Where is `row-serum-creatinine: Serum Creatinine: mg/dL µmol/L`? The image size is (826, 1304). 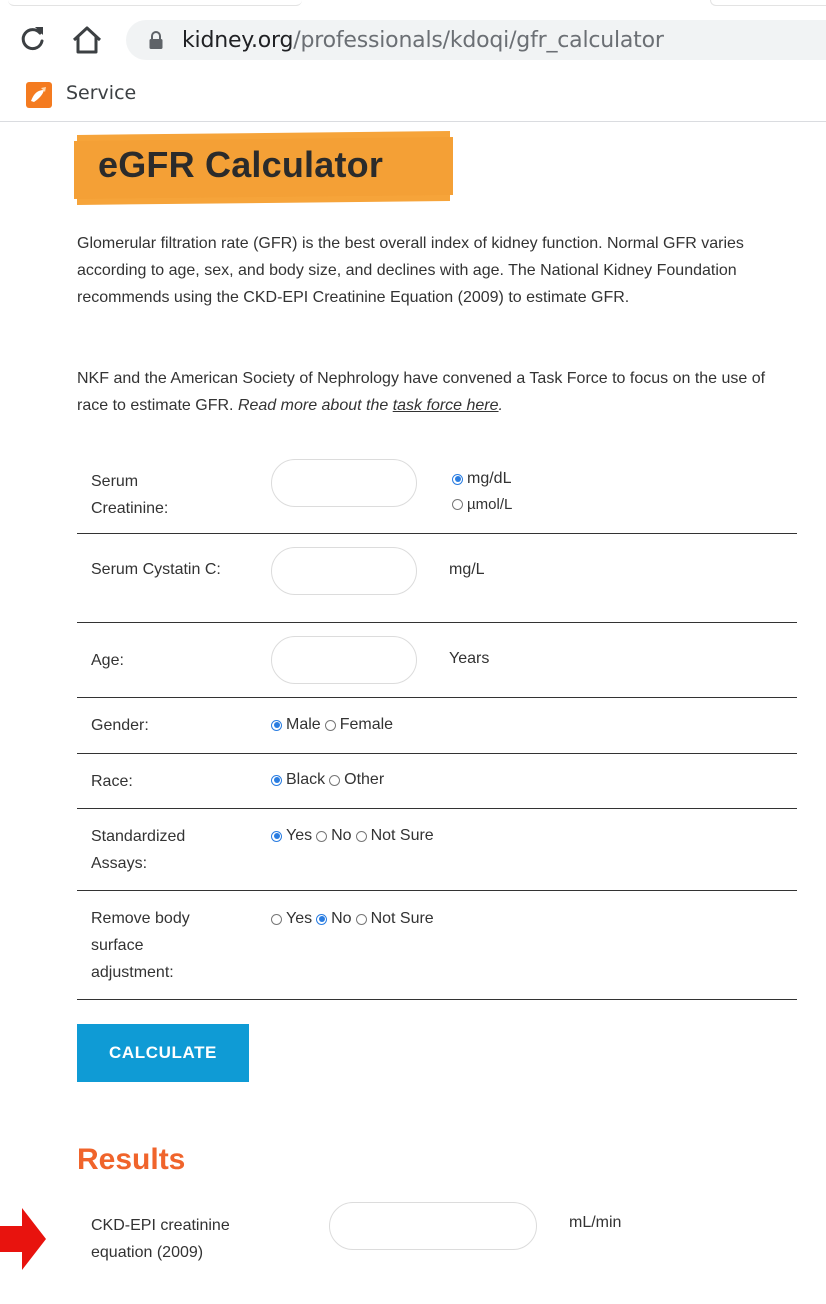 row-serum-creatinine: Serum Creatinine: mg/dL µmol/L is located at coordinates (437, 489).